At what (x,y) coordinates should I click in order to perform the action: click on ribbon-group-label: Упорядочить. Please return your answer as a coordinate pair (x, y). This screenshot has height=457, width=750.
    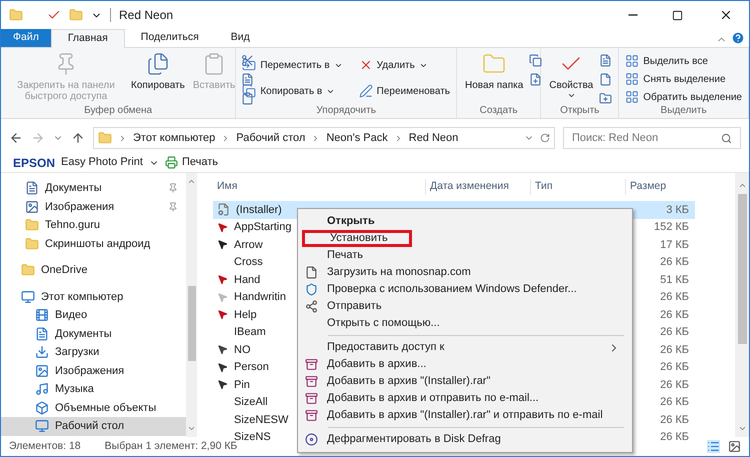
    Looking at the image, I should click on (346, 111).